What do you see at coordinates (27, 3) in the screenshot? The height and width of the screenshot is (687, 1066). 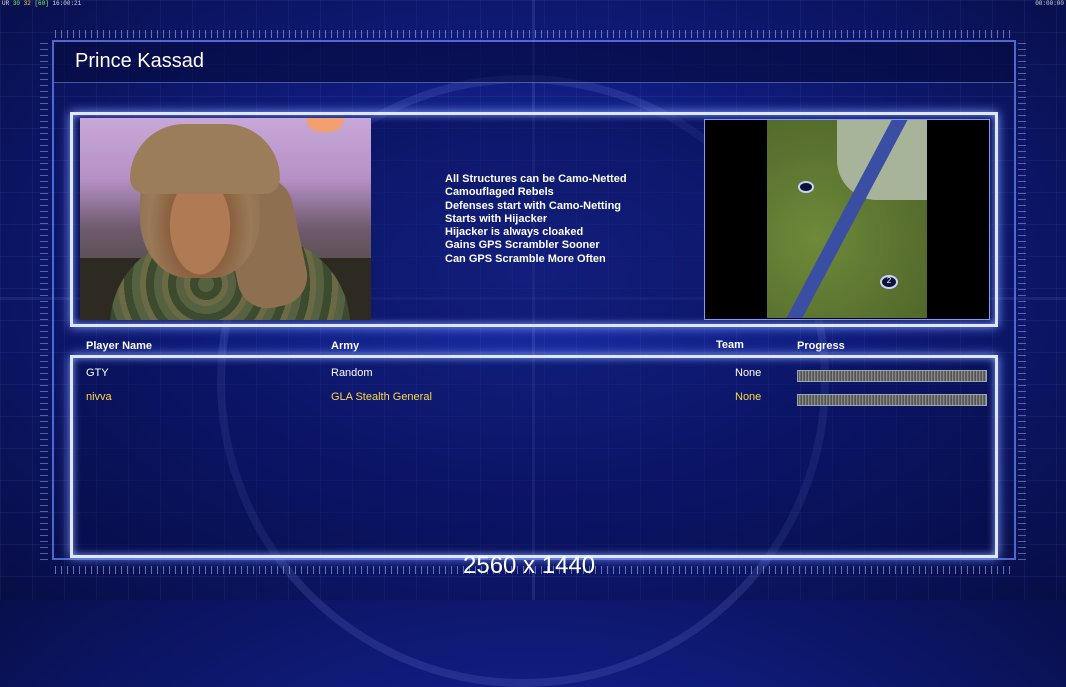 I see `hud-value-2: 32` at bounding box center [27, 3].